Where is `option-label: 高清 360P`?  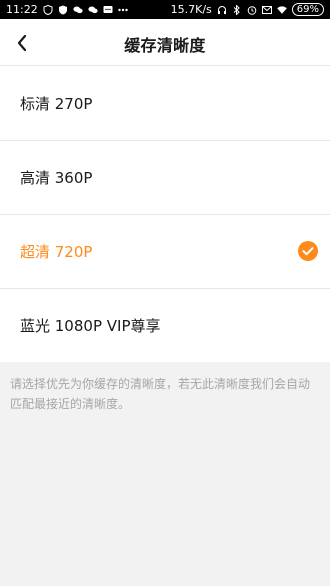 option-label: 高清 360P is located at coordinates (56, 177).